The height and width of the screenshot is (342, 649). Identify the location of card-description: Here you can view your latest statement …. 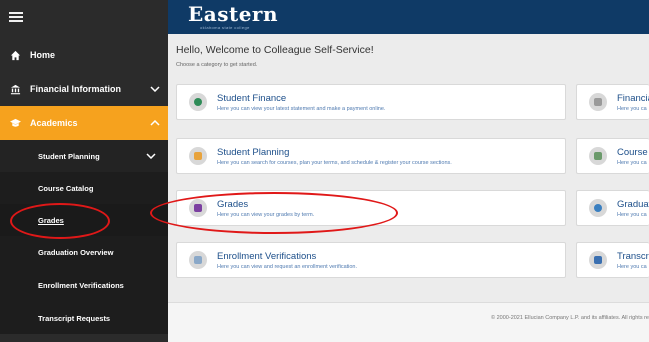
(301, 108).